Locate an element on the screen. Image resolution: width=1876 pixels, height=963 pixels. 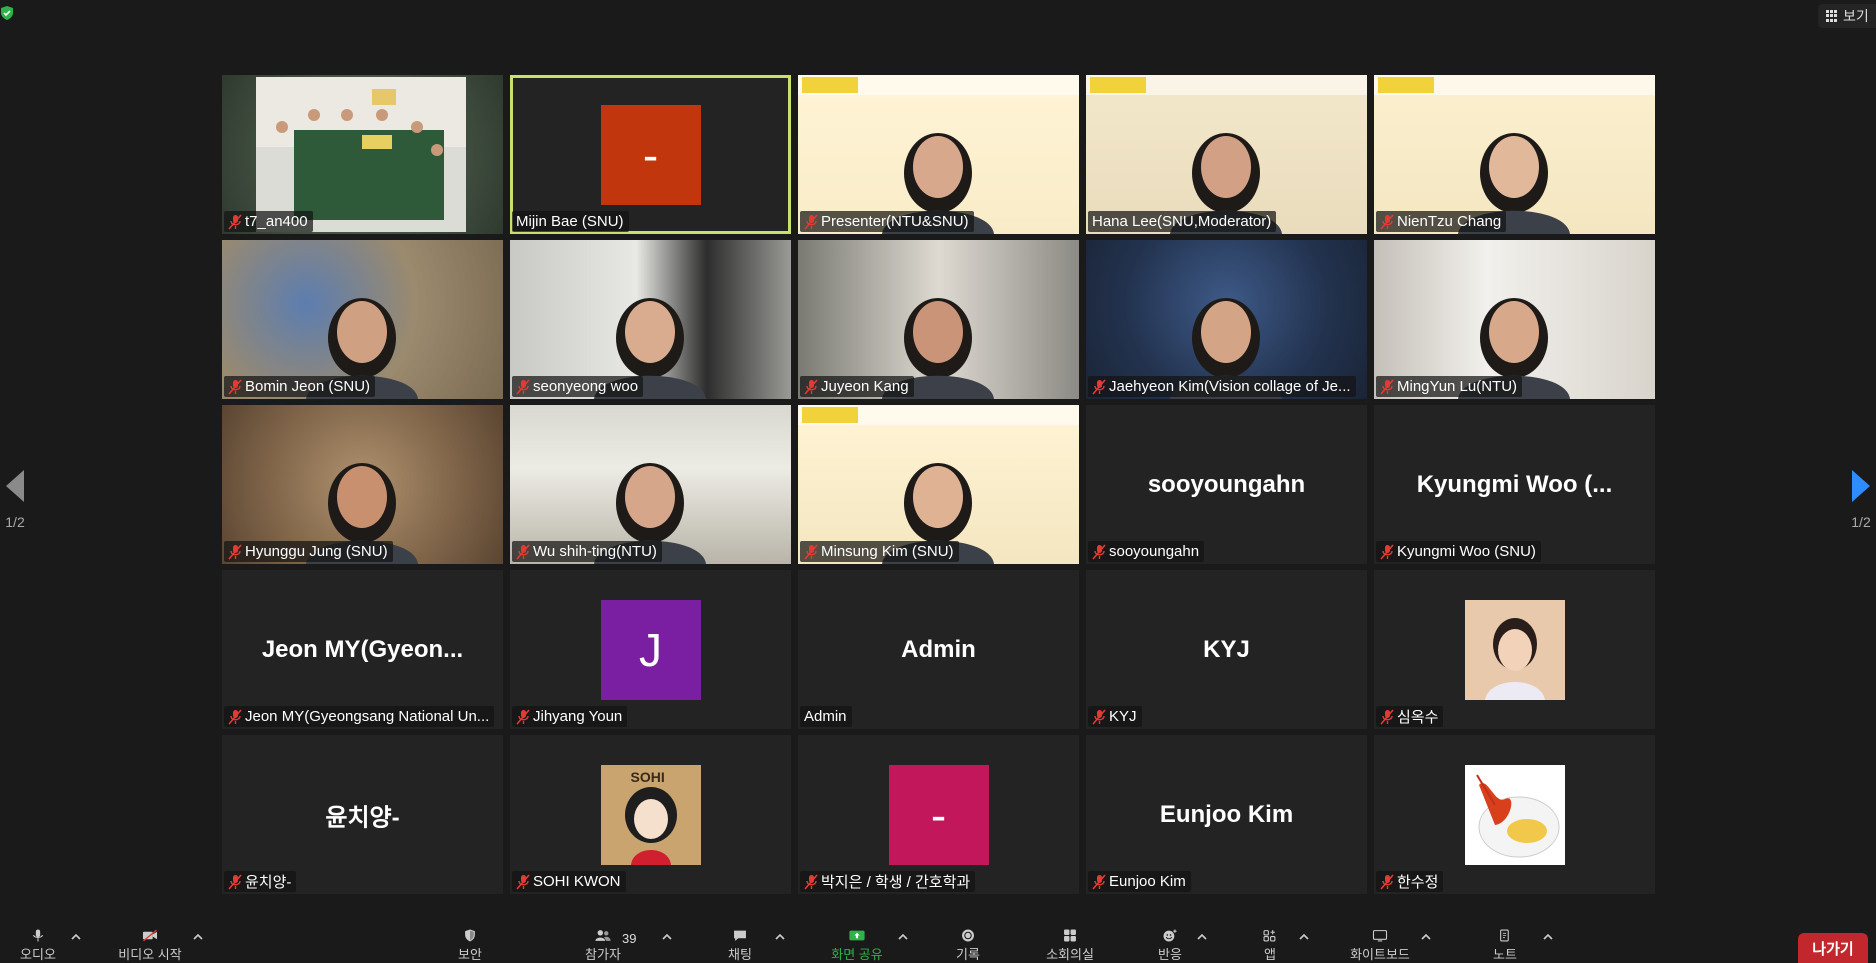
video-options-caret-icon is located at coordinates (198, 937).